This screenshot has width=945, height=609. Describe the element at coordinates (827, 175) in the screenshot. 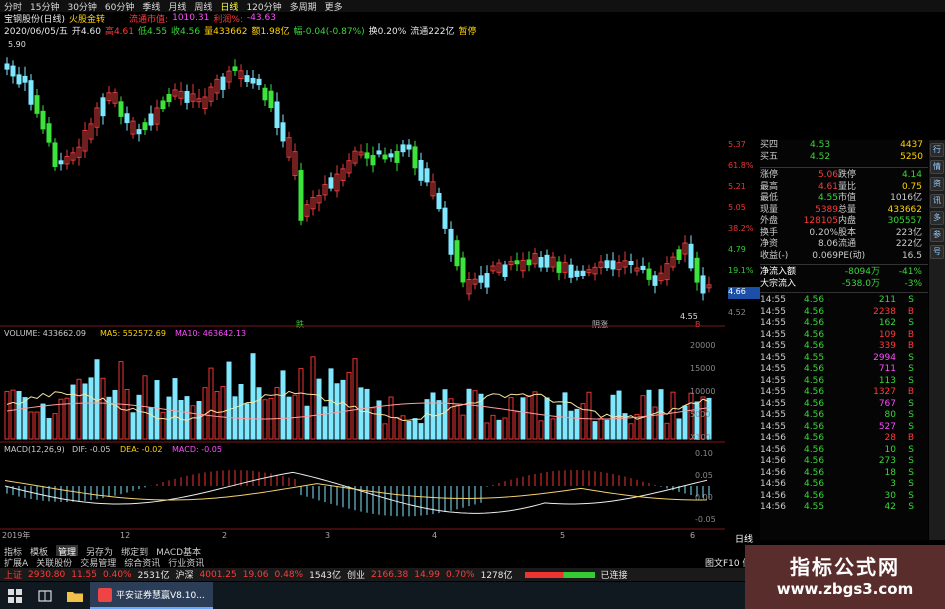

I see `stat-value: 5.06` at that location.